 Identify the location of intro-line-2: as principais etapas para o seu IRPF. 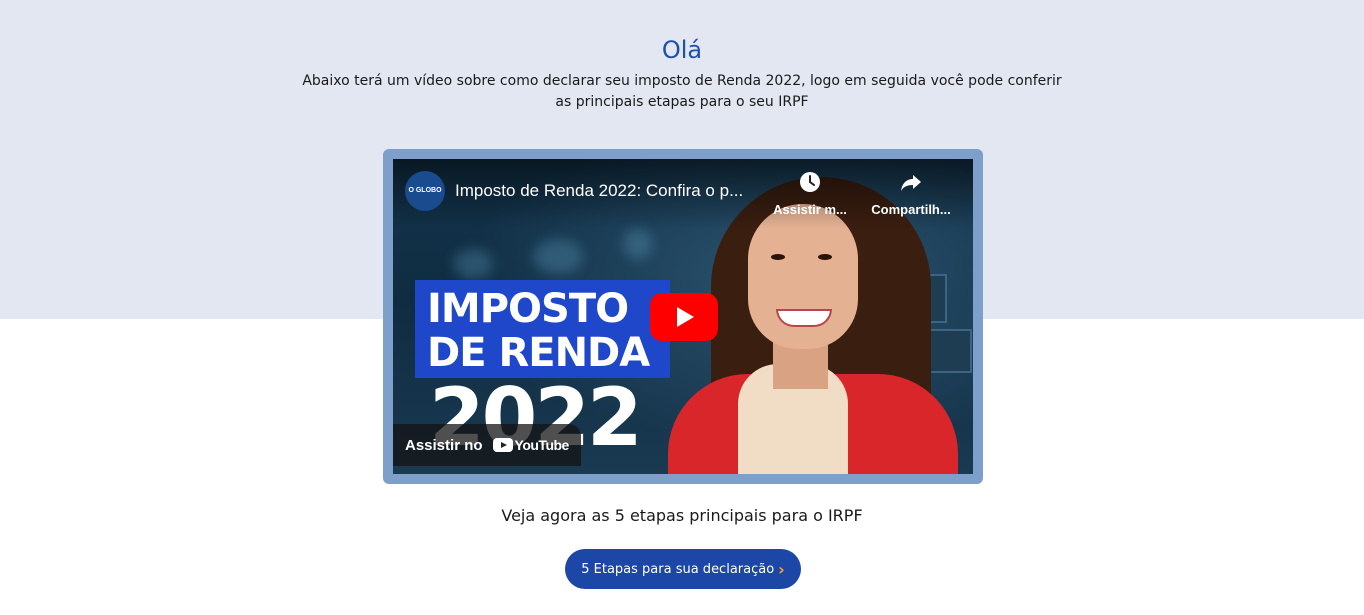
(682, 102).